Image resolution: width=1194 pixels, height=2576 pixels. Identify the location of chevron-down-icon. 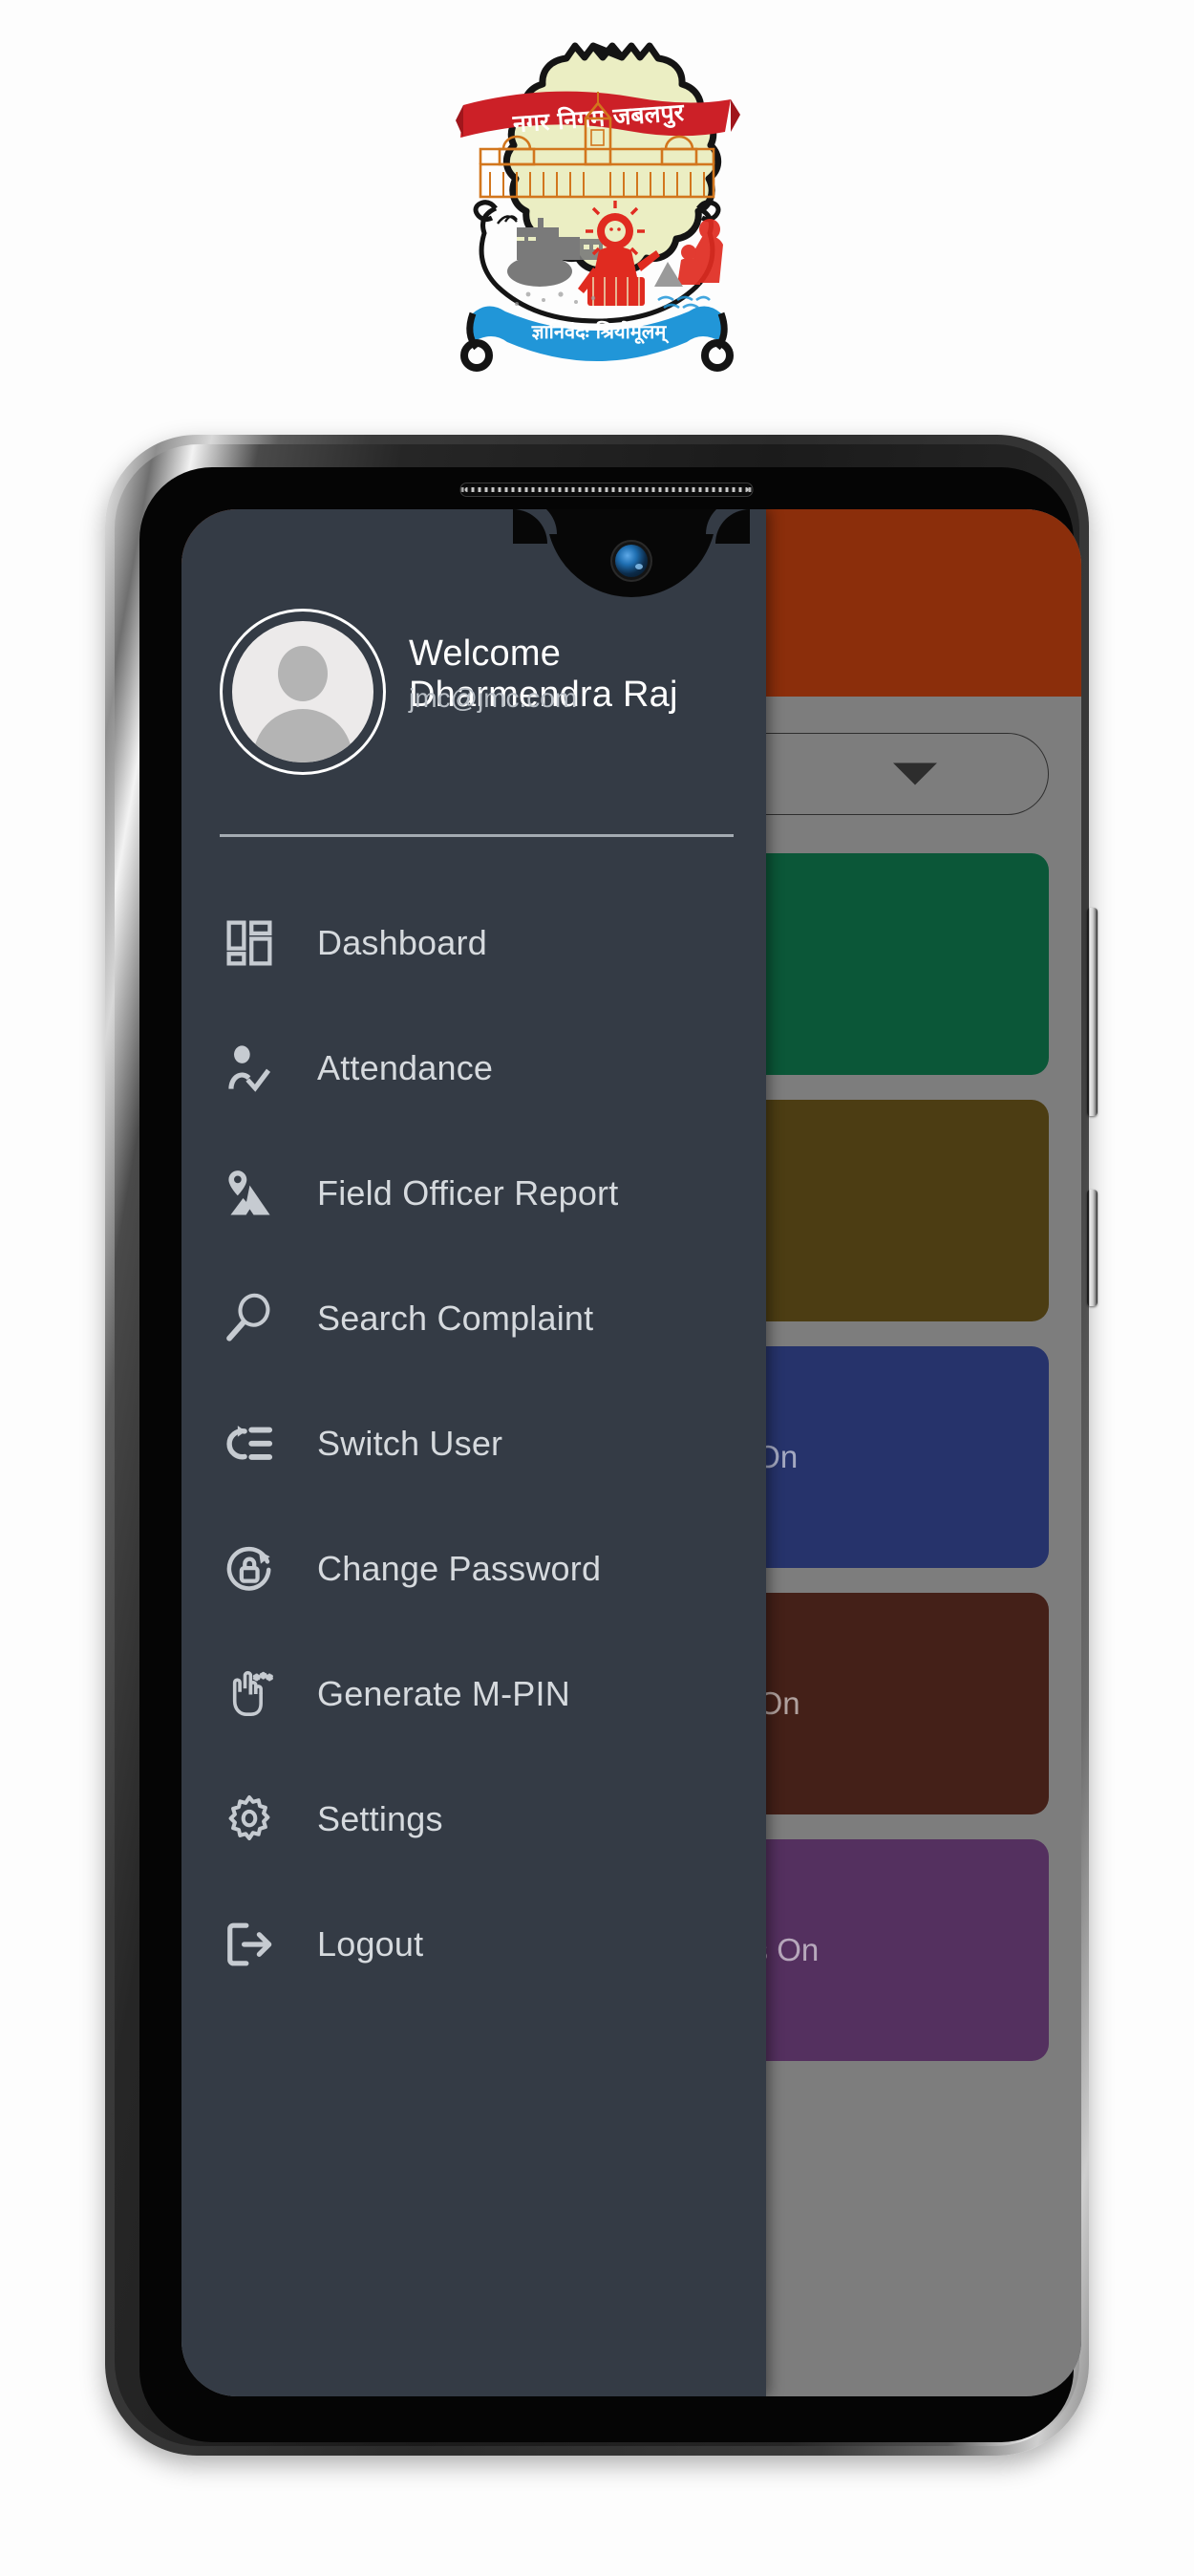
(915, 773).